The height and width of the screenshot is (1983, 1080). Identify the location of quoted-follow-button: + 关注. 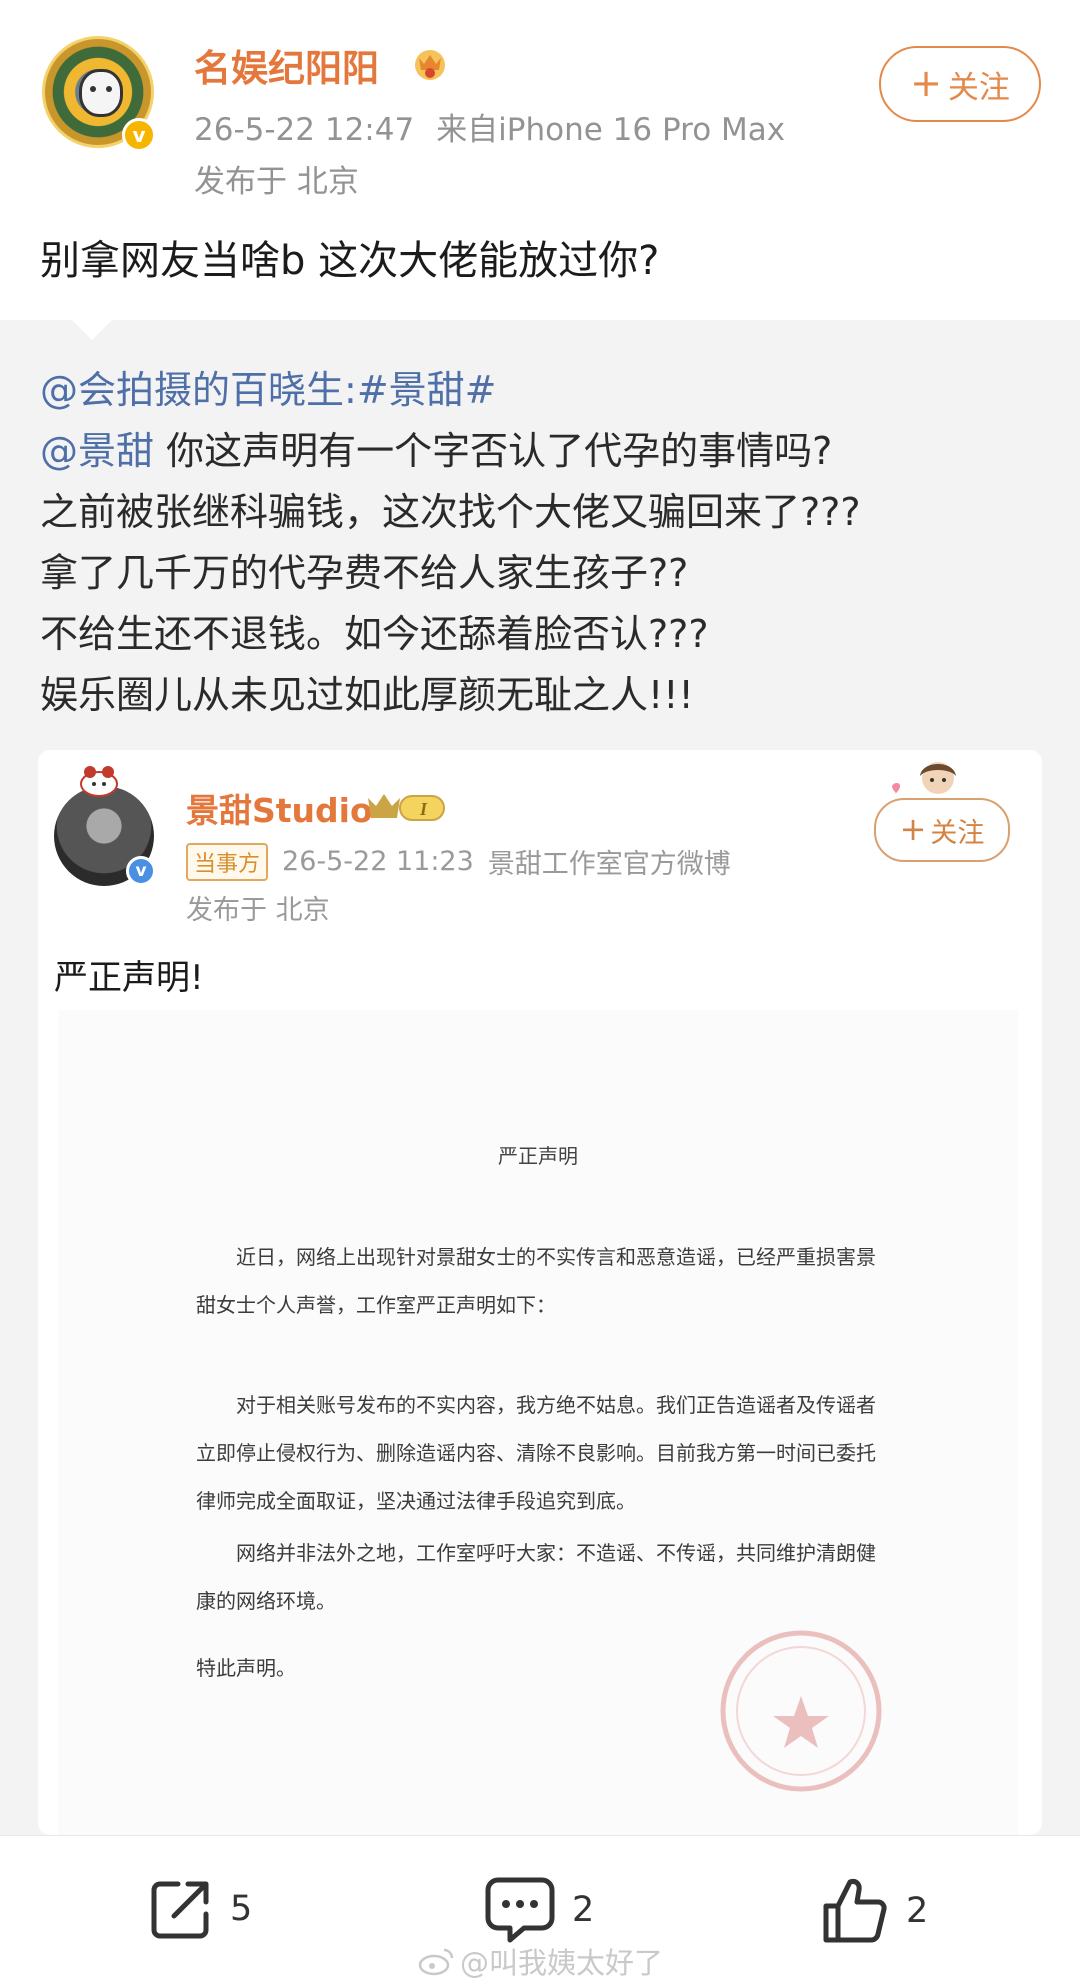
(942, 830).